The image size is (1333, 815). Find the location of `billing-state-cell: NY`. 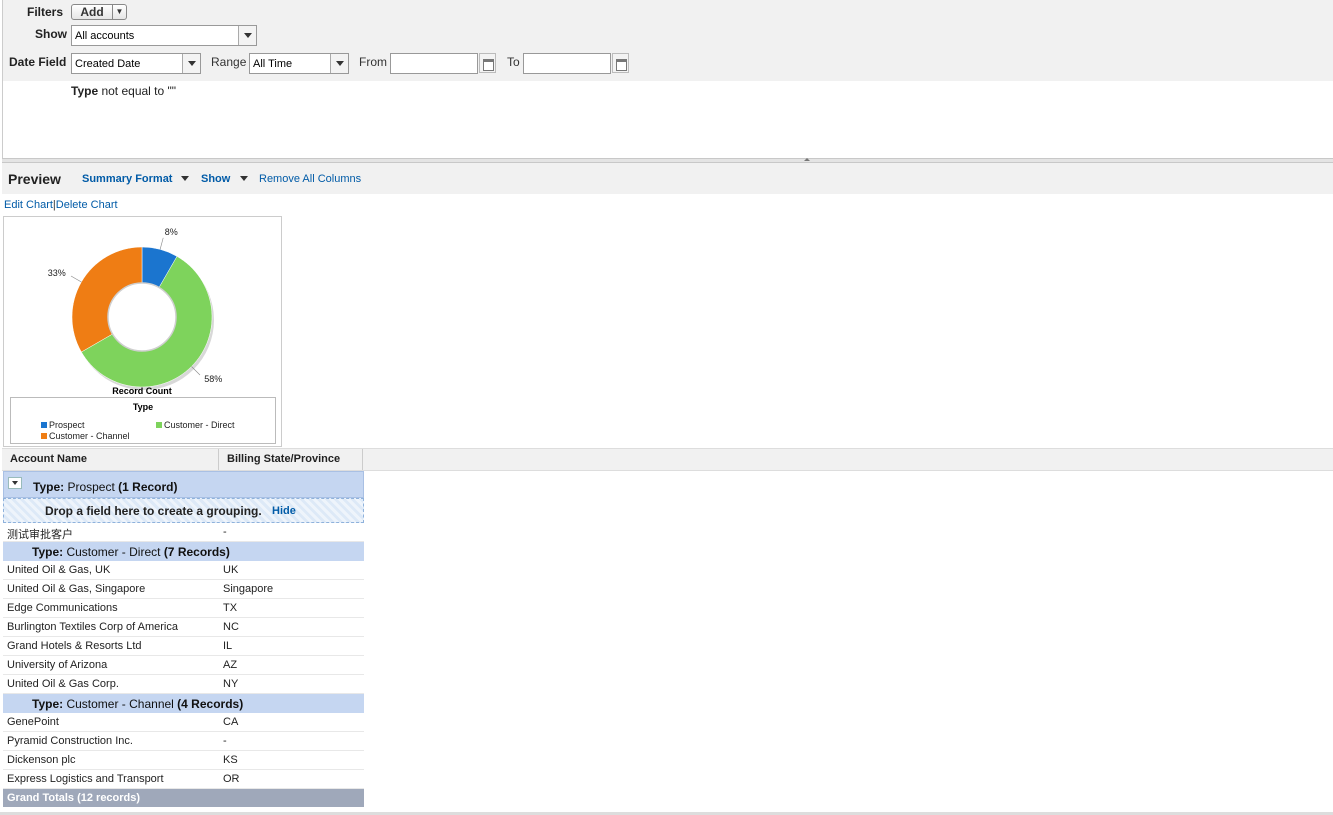

billing-state-cell: NY is located at coordinates (231, 684).